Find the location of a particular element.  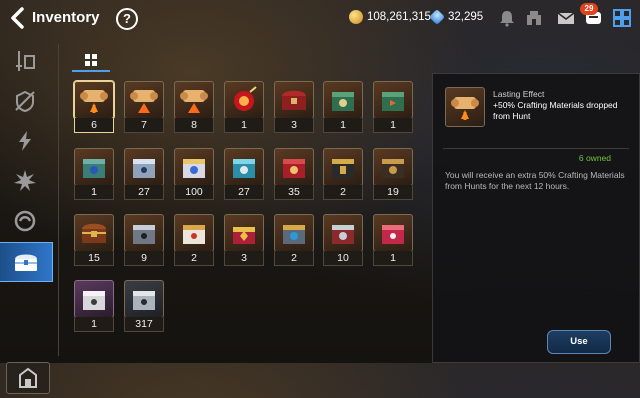

sidebar-item-chests is located at coordinates (26, 262).